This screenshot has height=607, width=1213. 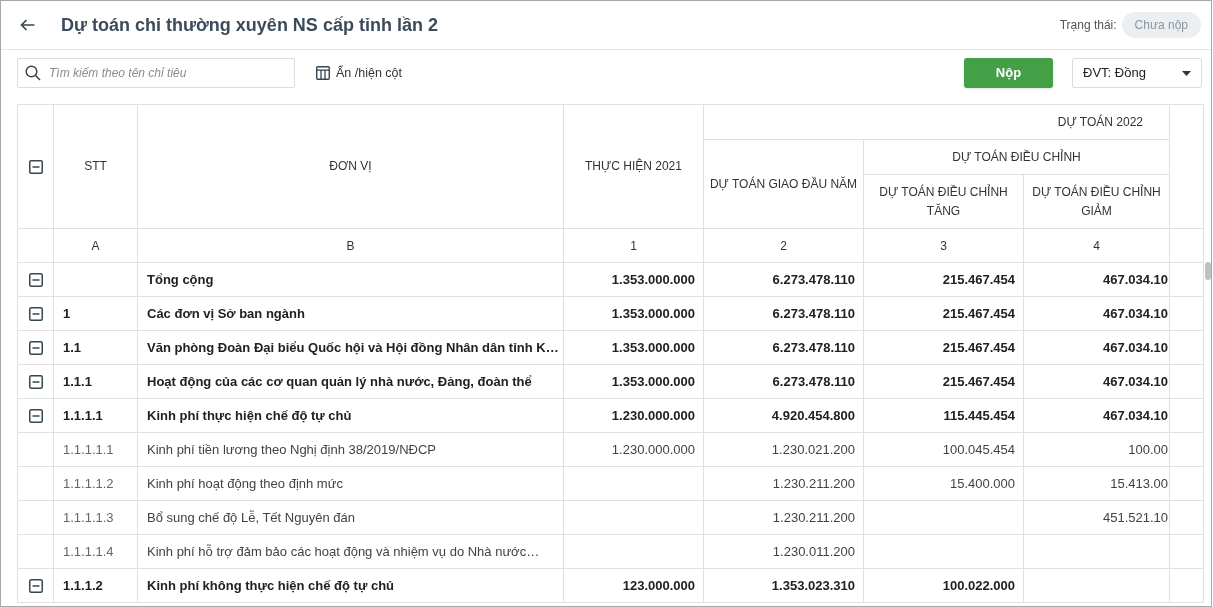 What do you see at coordinates (95, 585) in the screenshot?
I see `table-cell: 1.1.1.2` at bounding box center [95, 585].